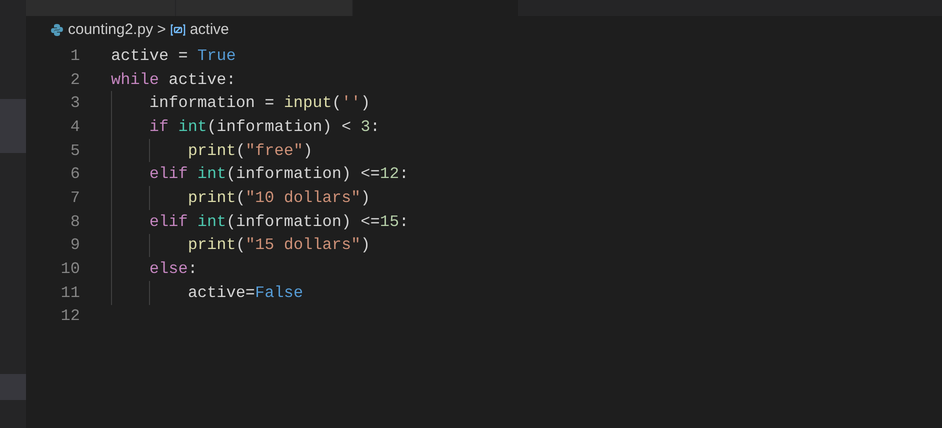  I want to click on line-number: 12, so click(70, 317).